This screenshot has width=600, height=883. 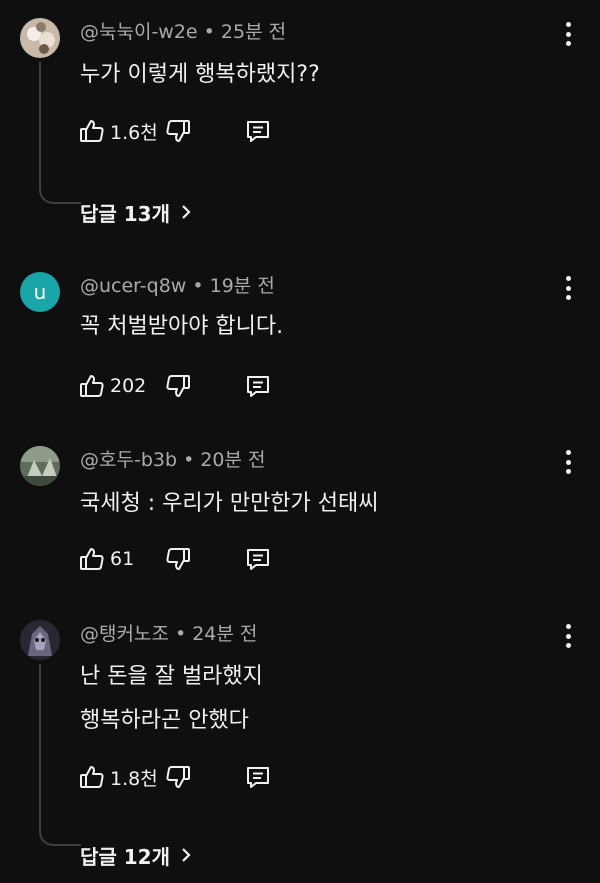 What do you see at coordinates (128, 386) in the screenshot?
I see `like-count: 202` at bounding box center [128, 386].